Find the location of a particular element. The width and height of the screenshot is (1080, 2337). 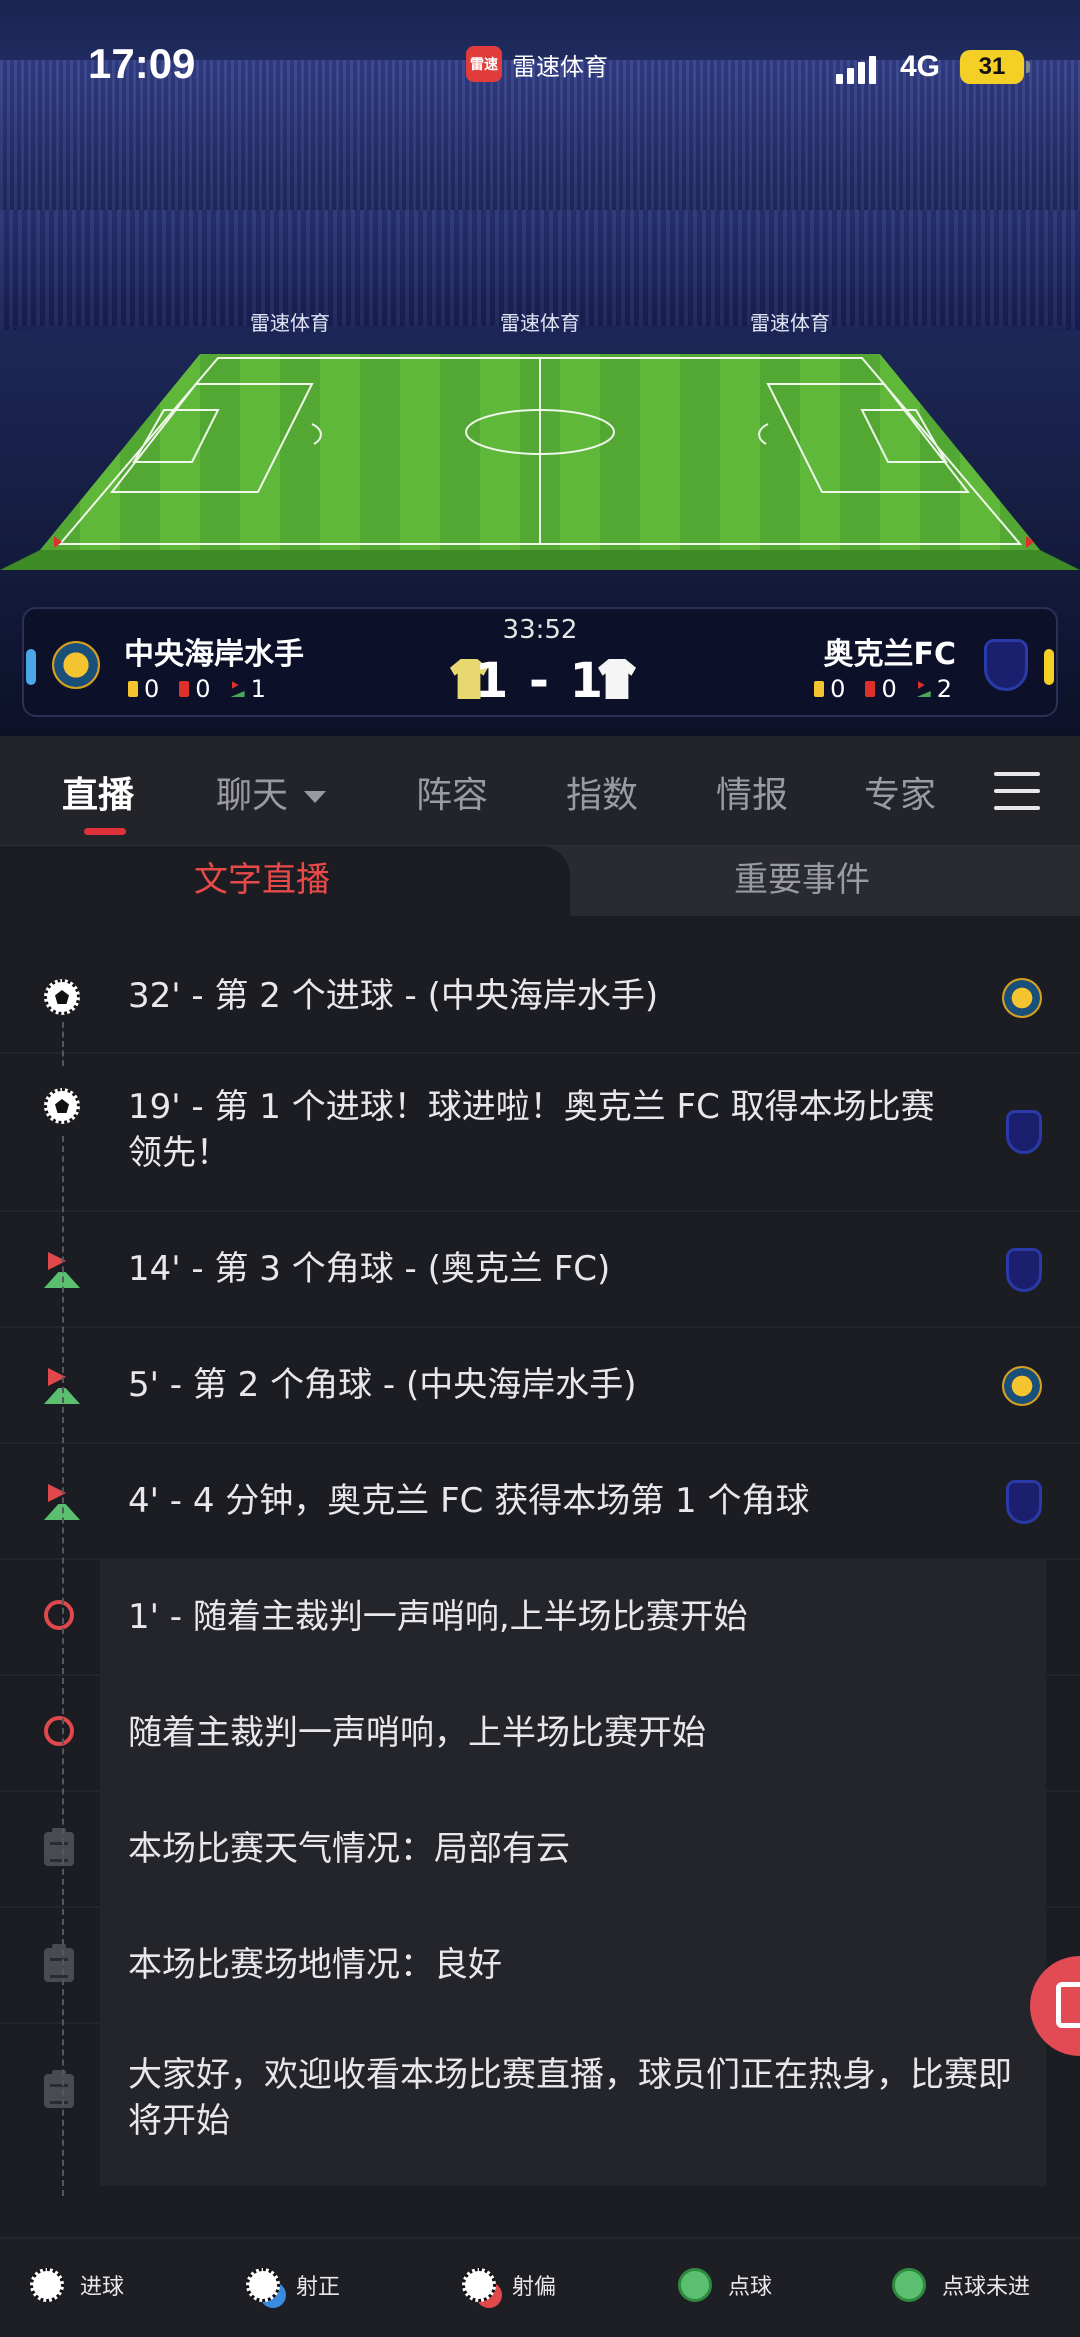

app-name: 雷速体育 is located at coordinates (560, 66).